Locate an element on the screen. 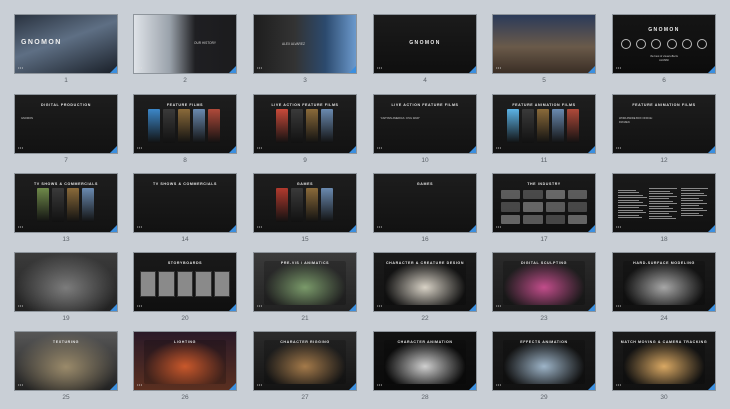 Image resolution: width=730 pixels, height=409 pixels. slide-thumbnail-5: ••• 5 is located at coordinates (544, 53).